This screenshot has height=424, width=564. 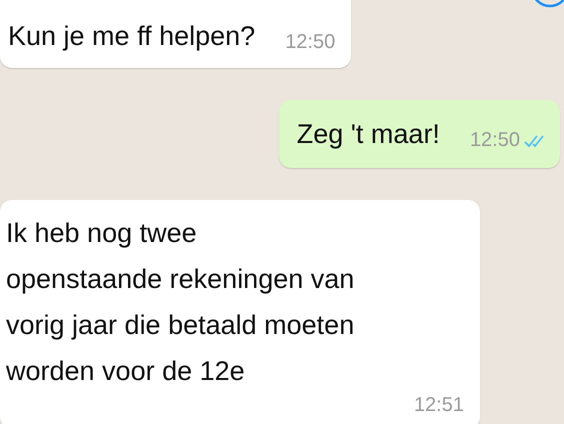 I want to click on message-time: 12:51, so click(x=439, y=406).